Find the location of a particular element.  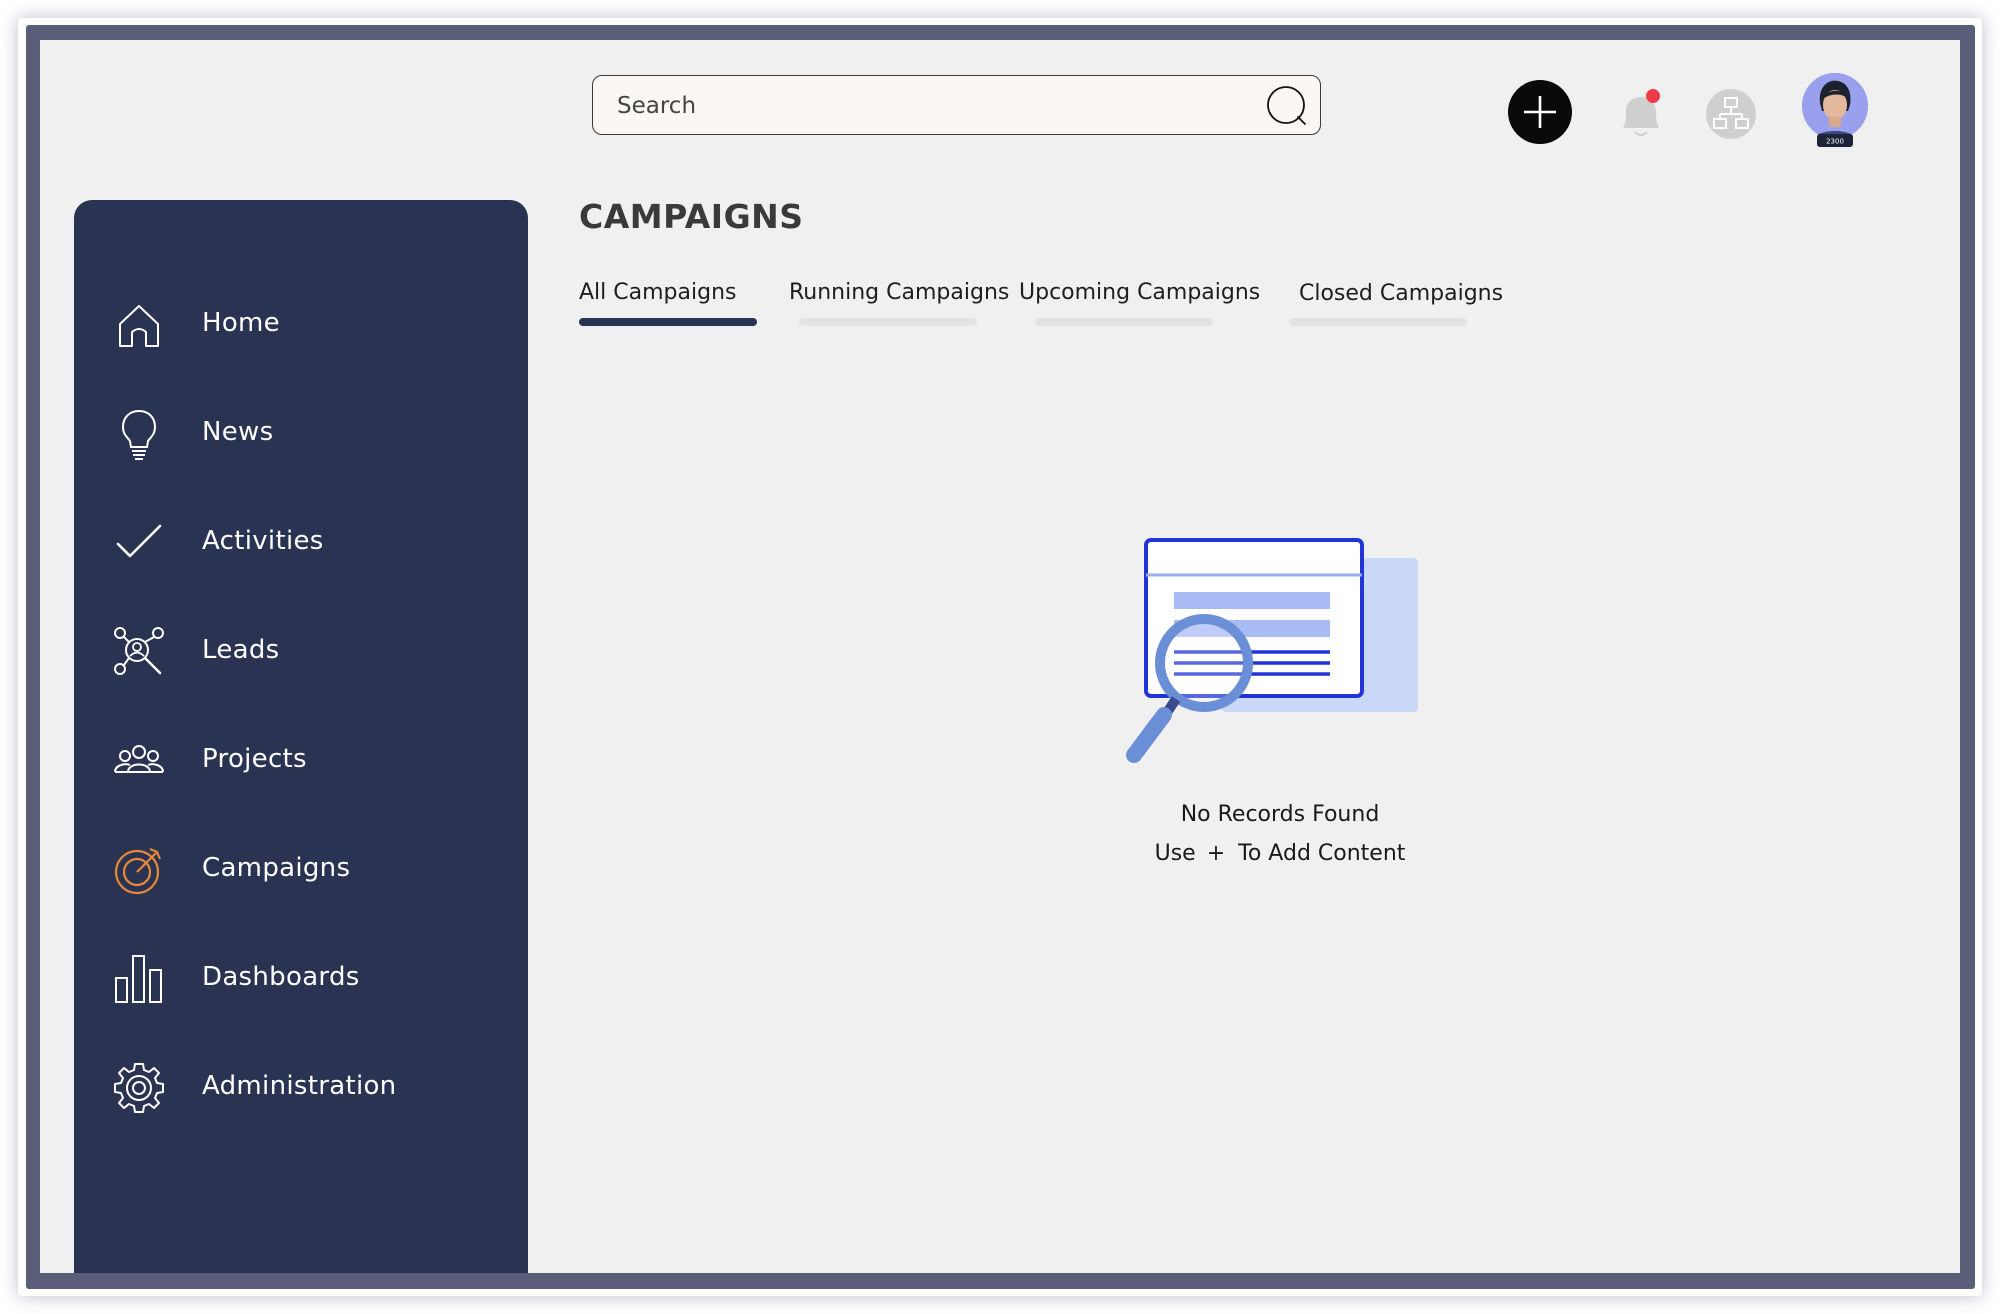

add-button is located at coordinates (1540, 112).